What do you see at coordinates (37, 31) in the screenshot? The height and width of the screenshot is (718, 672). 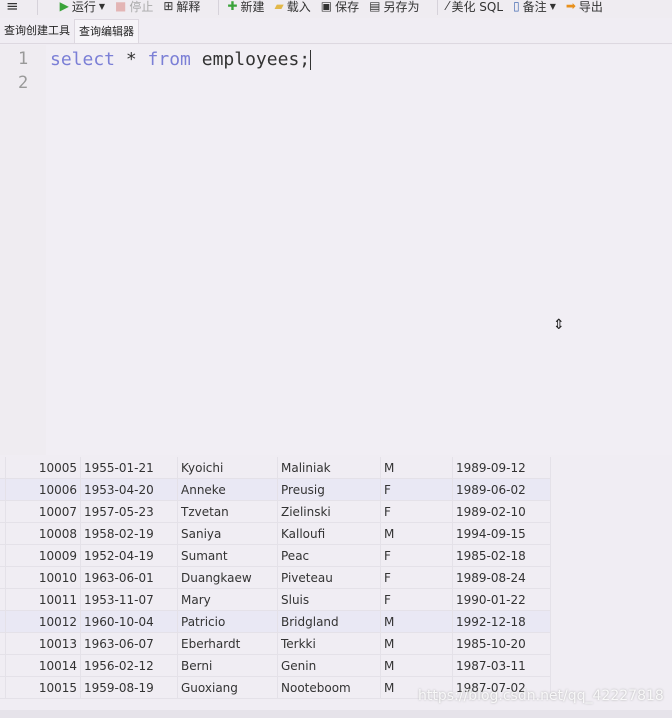 I see `tab-query-builder: 查询创建工具` at bounding box center [37, 31].